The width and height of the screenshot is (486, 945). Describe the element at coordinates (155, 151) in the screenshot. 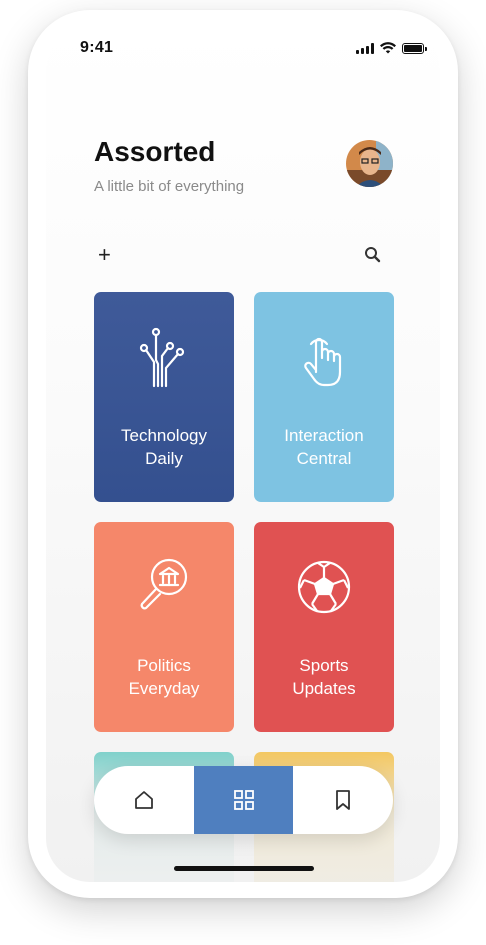

I see `page-title: Assorted` at that location.